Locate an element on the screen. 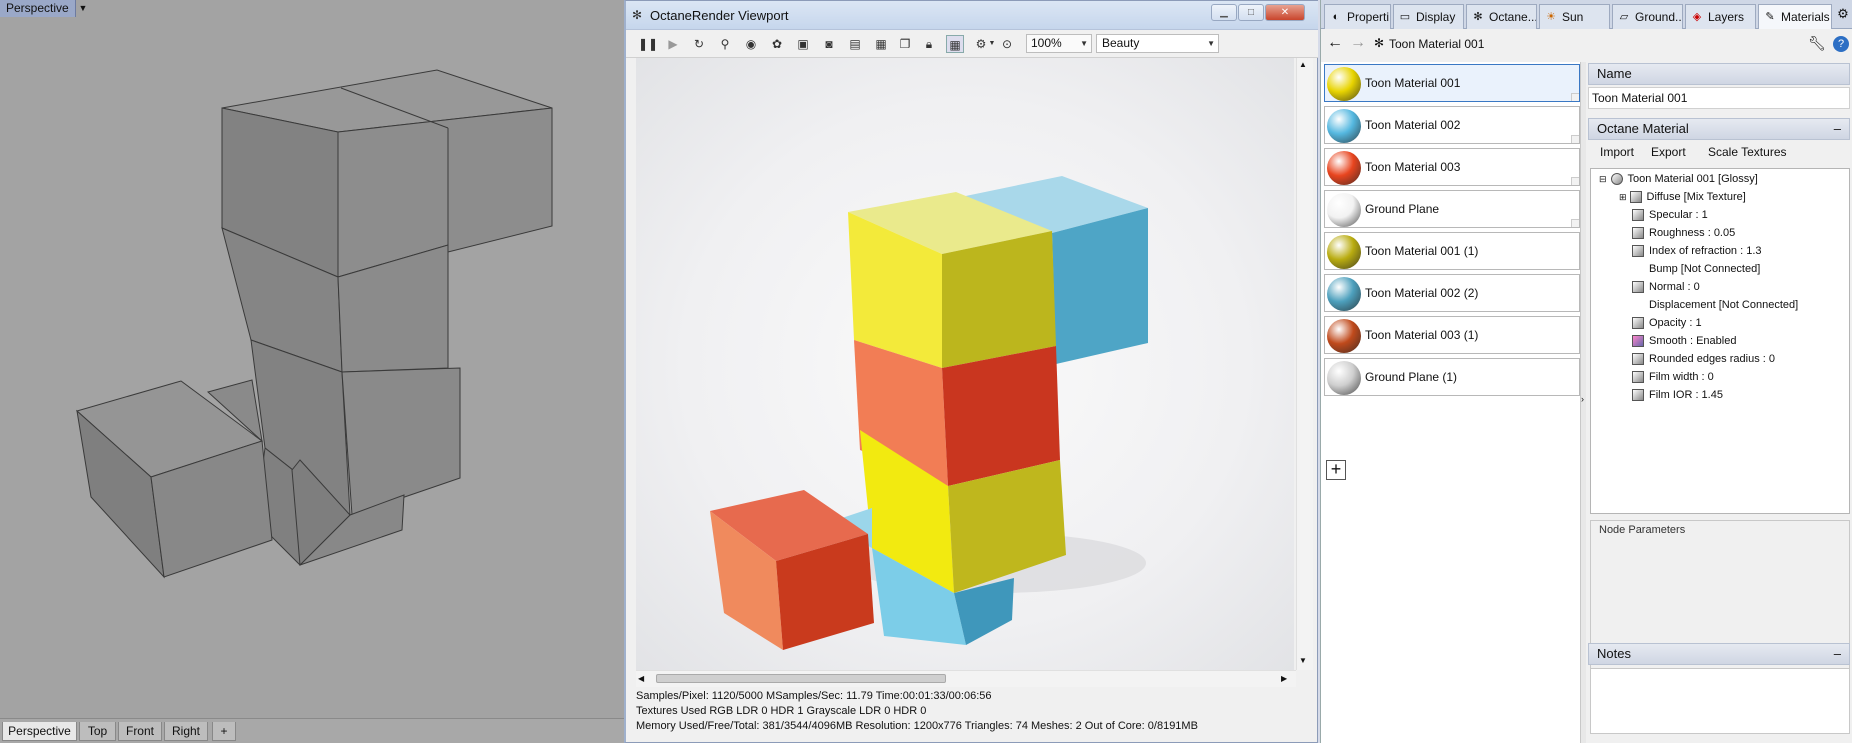  tree-node: Opacity : 1 is located at coordinates (1667, 323).